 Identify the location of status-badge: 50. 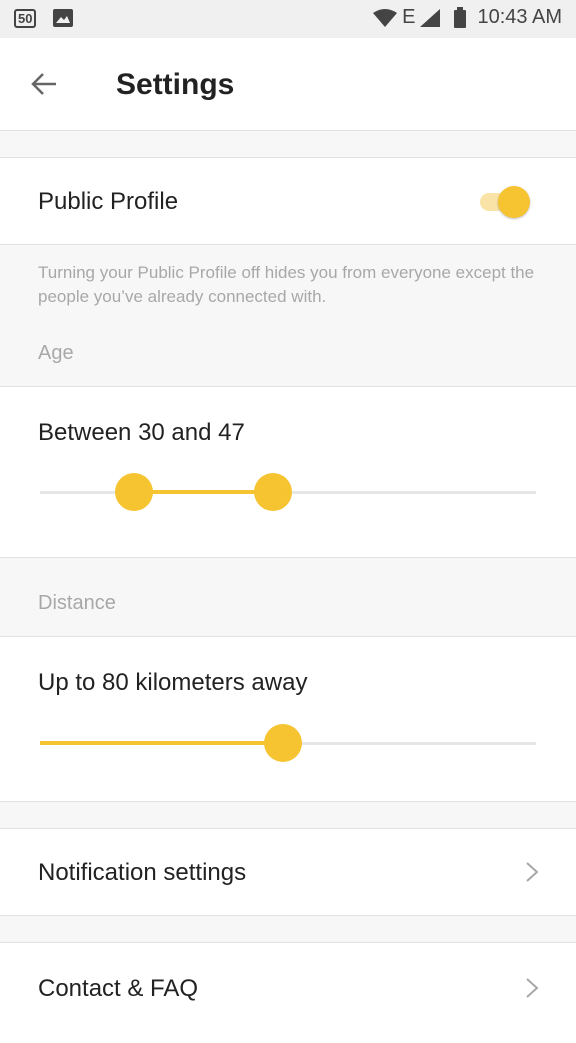
(25, 18).